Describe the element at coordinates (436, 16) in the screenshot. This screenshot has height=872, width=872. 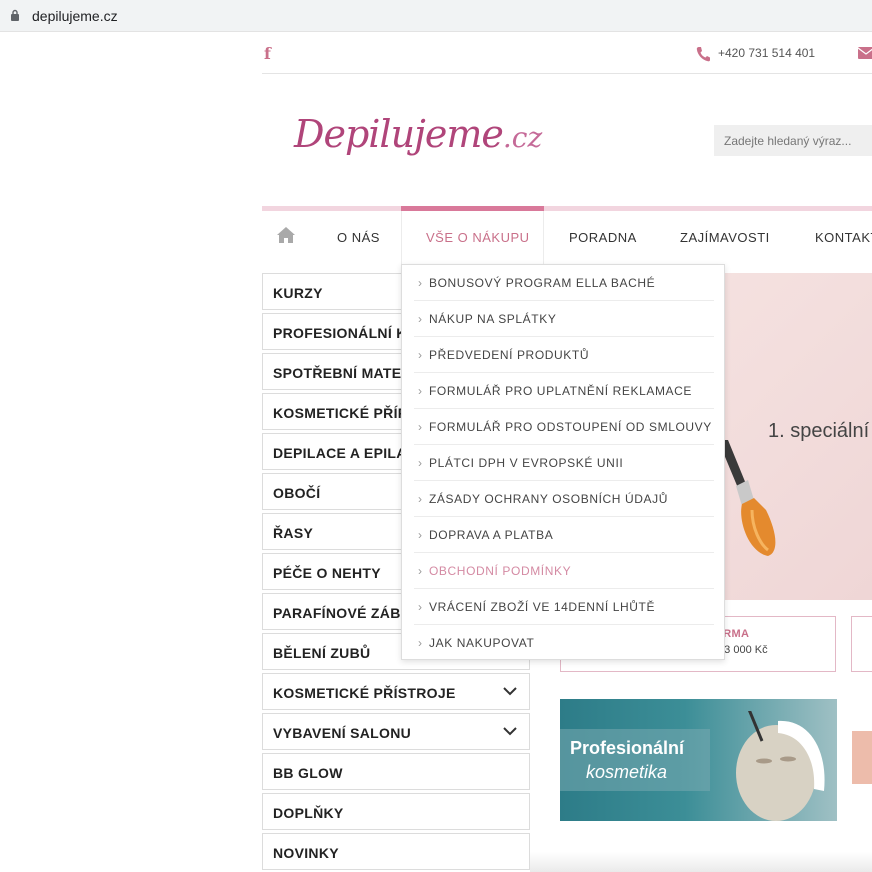
I see `browser-address-bar: depilujeme.cz` at that location.